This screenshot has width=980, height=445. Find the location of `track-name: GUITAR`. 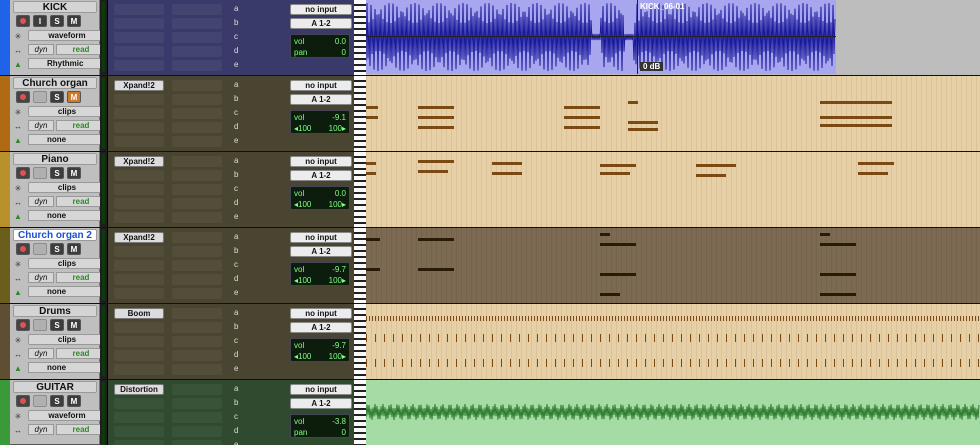

track-name: GUITAR is located at coordinates (55, 387).